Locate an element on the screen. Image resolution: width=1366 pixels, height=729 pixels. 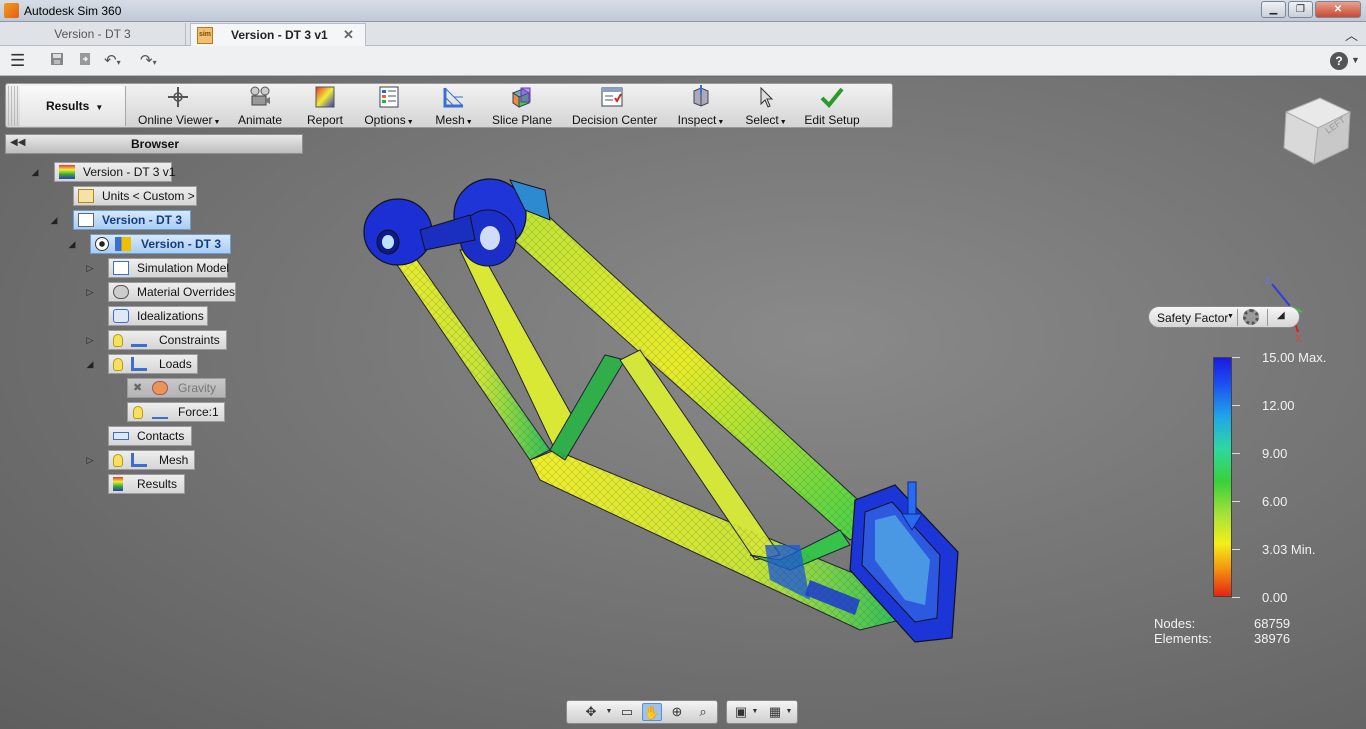
tree-node-version-dt3-v1: Version - DT 3 v1 is located at coordinates (114, 172).